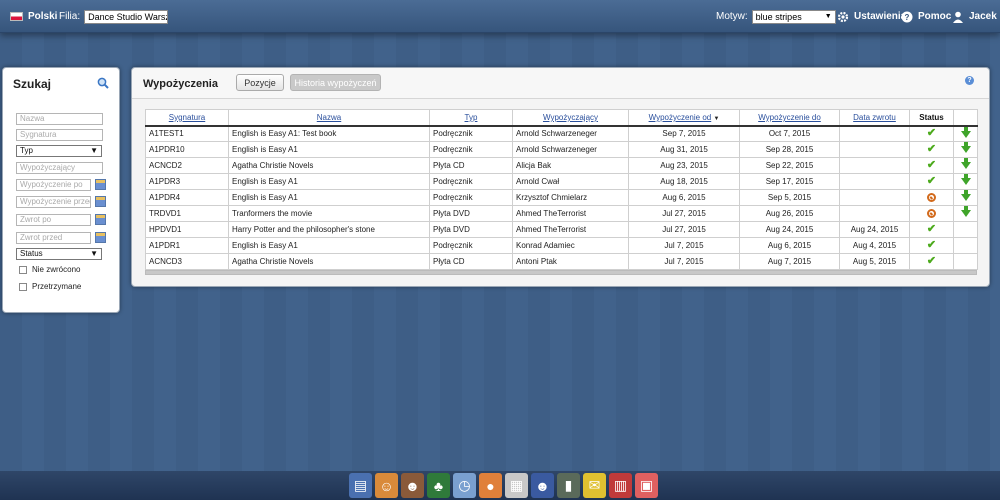  What do you see at coordinates (561, 272) in the screenshot?
I see `table-footer` at bounding box center [561, 272].